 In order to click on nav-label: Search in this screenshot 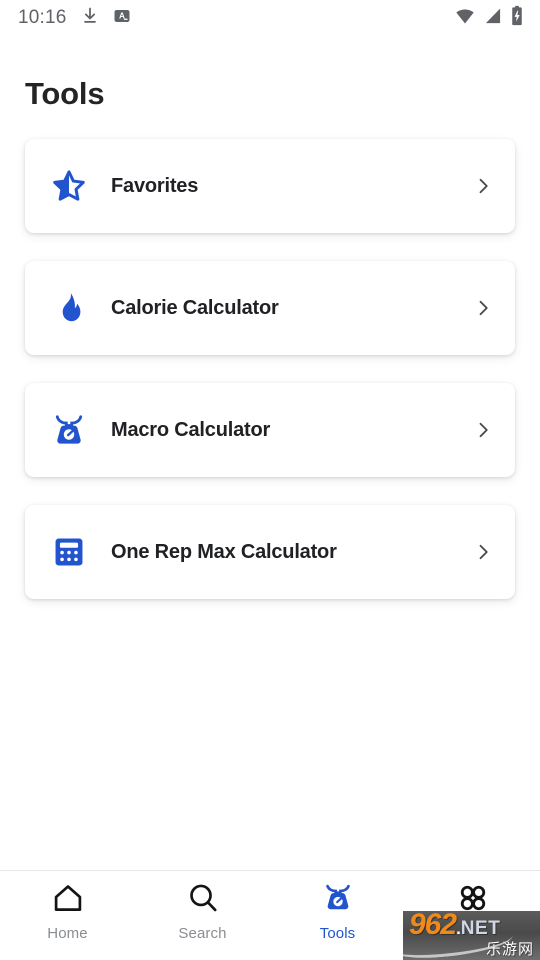, I will do `click(202, 933)`.